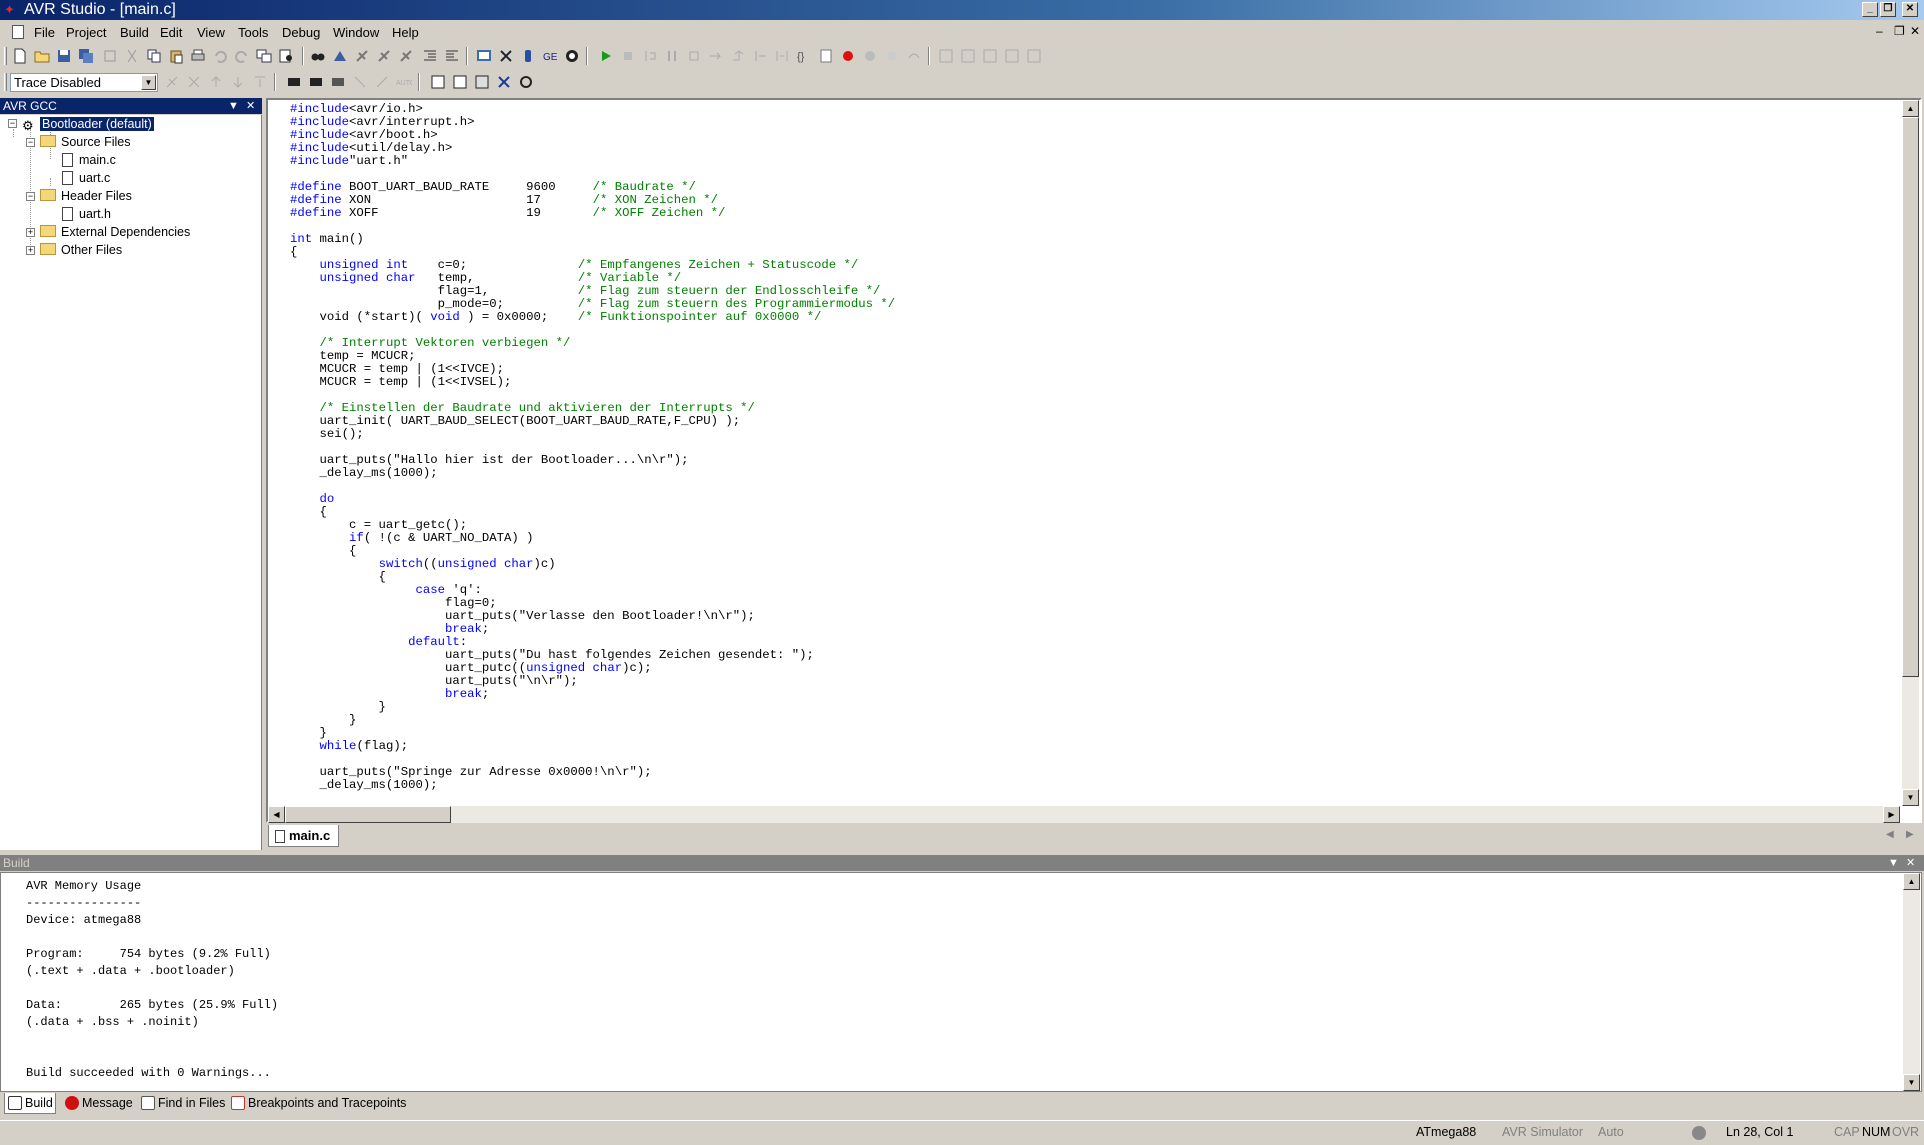  I want to click on menu-project: Project, so click(86, 32).